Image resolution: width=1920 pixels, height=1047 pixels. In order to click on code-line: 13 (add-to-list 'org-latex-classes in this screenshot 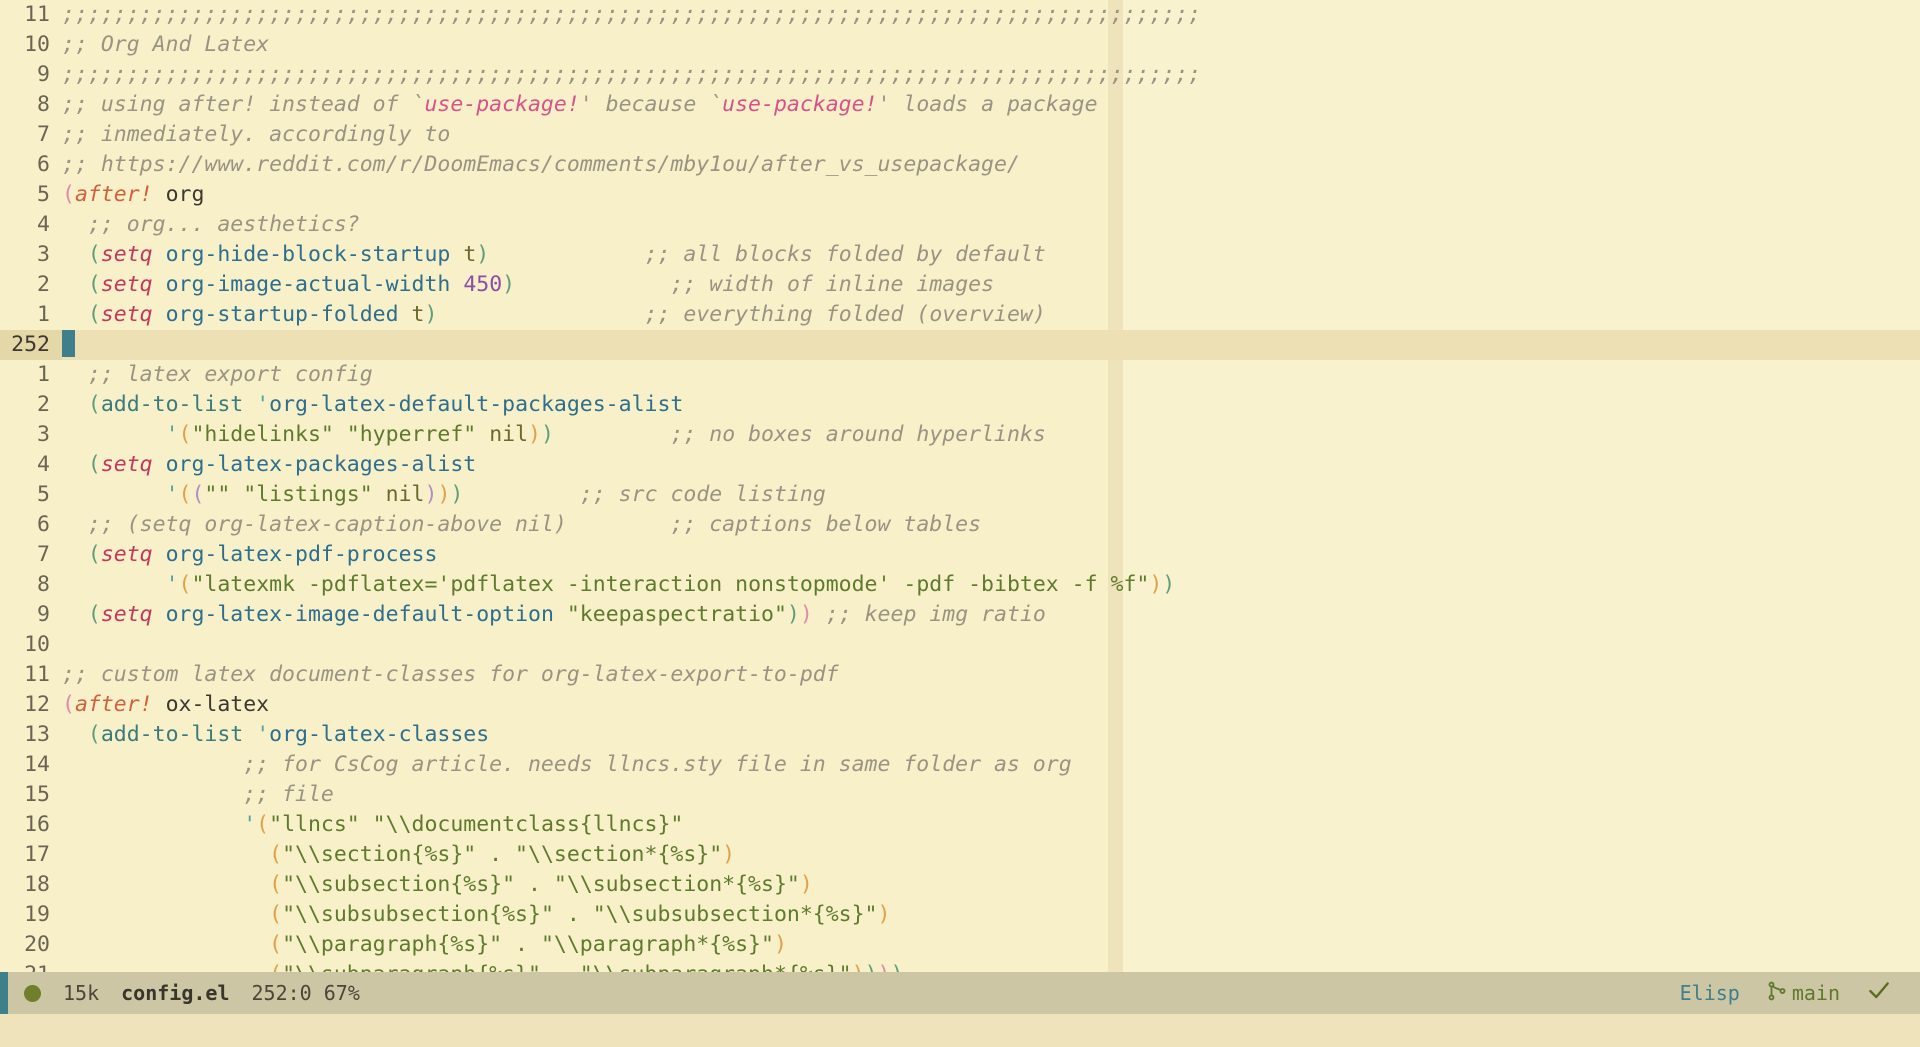, I will do `click(561, 735)`.